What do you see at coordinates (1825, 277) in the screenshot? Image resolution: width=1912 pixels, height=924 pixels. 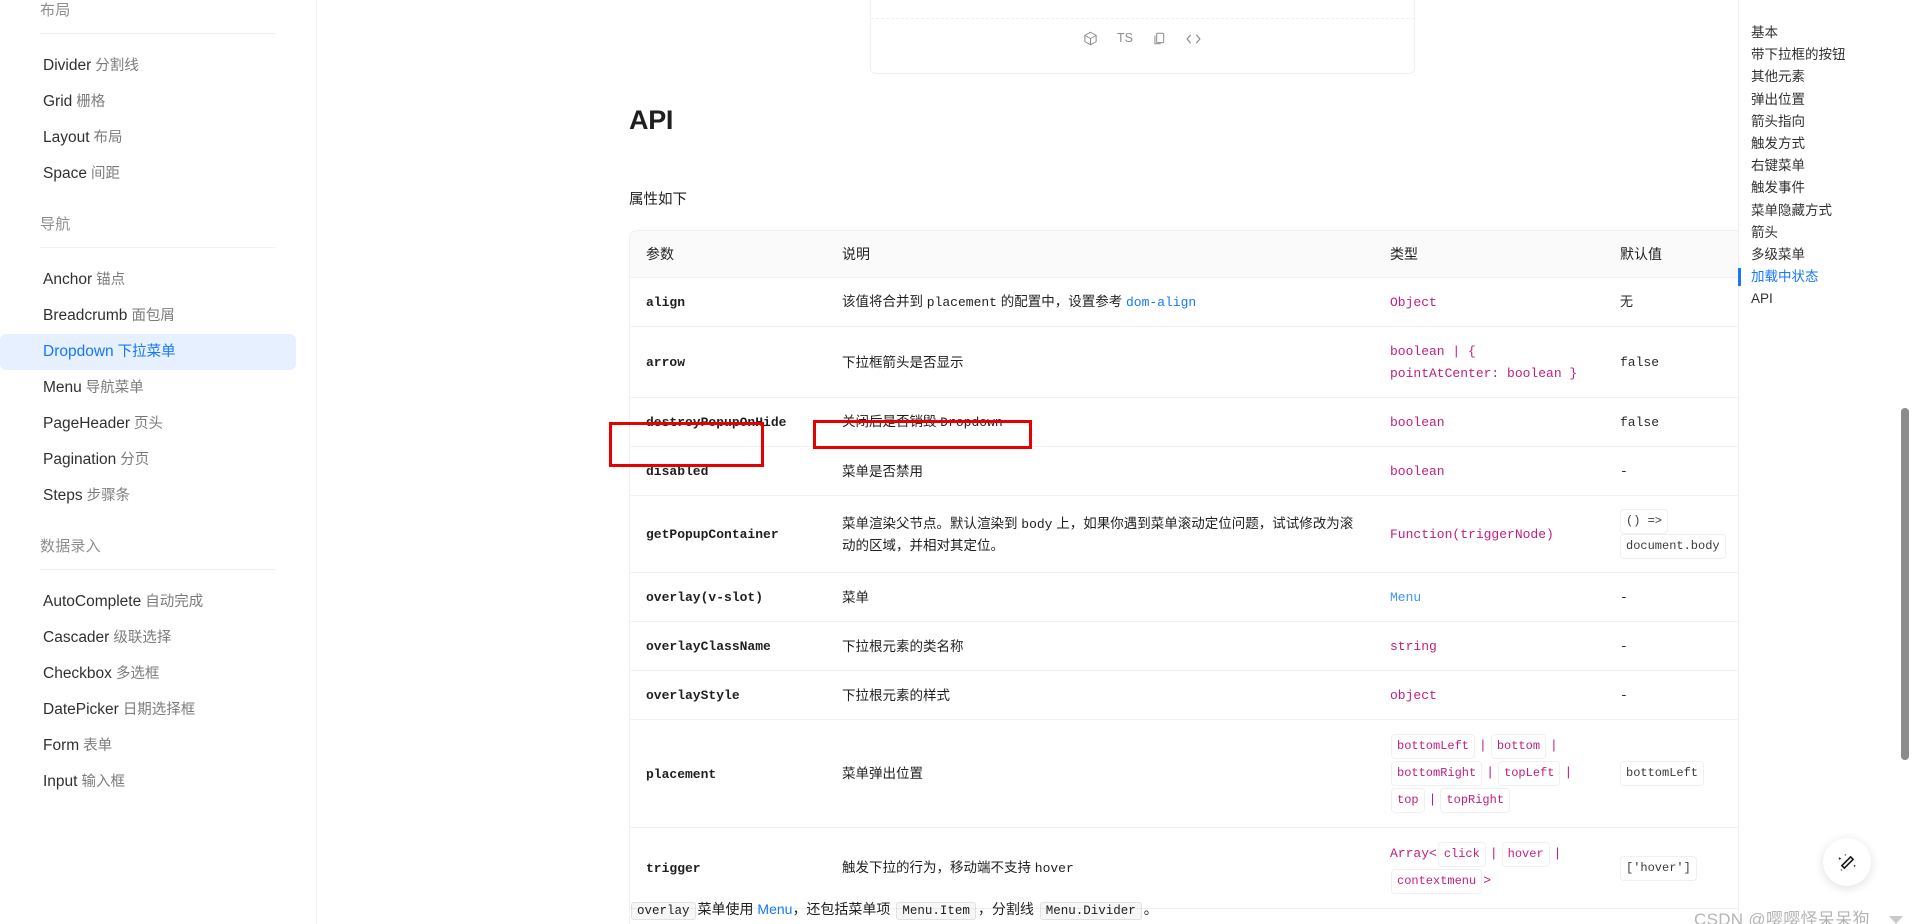 I see `toc-item: 加载中状态` at bounding box center [1825, 277].